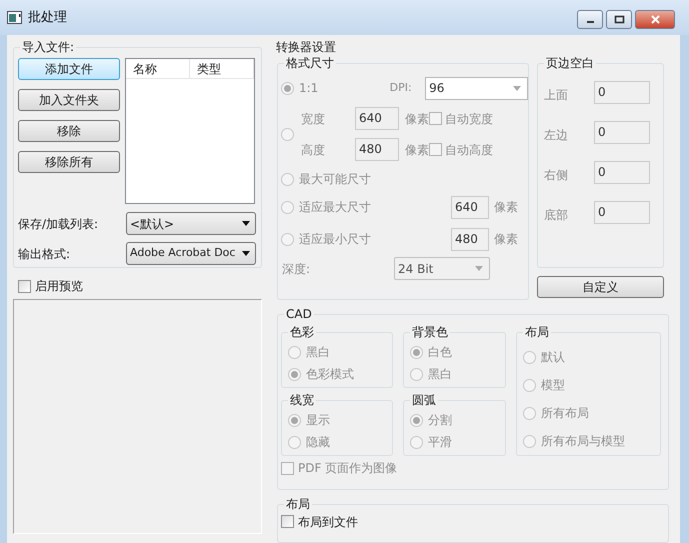 This screenshot has width=689, height=543. What do you see at coordinates (69, 131) in the screenshot?
I see `action-button: 移除` at bounding box center [69, 131].